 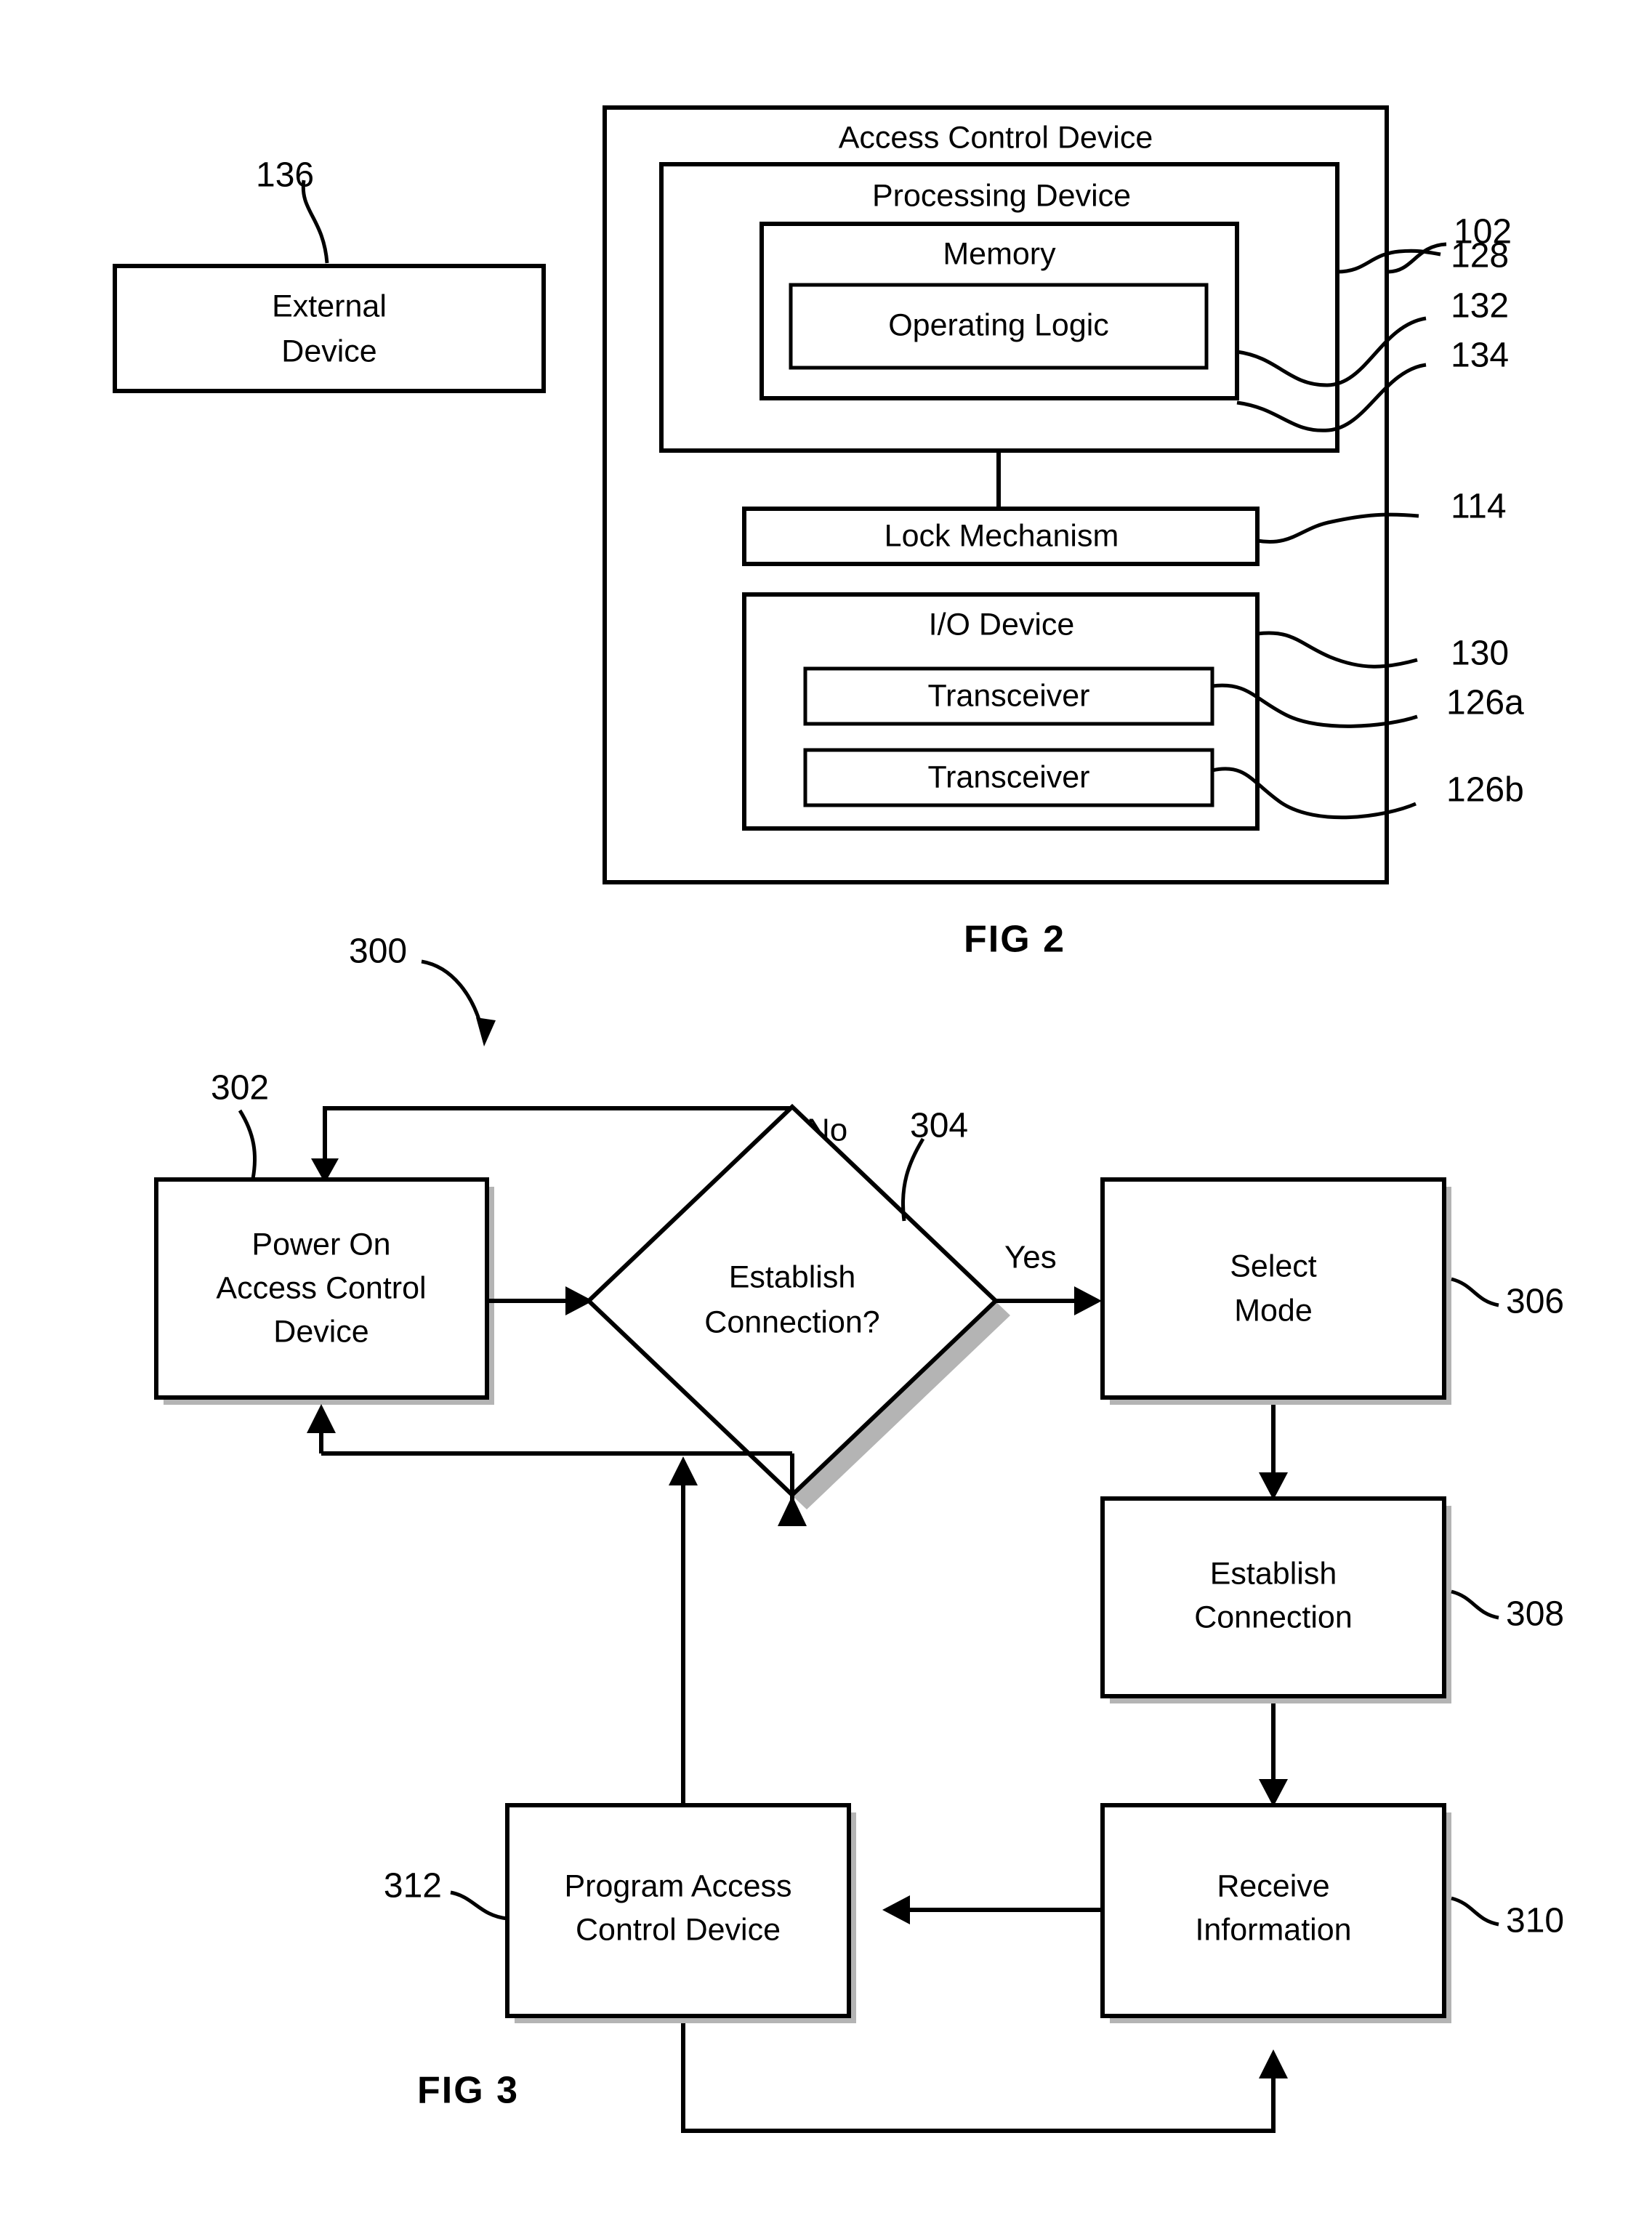 What do you see at coordinates (453, 996) in the screenshot?
I see `flow-300-arrow-curve` at bounding box center [453, 996].